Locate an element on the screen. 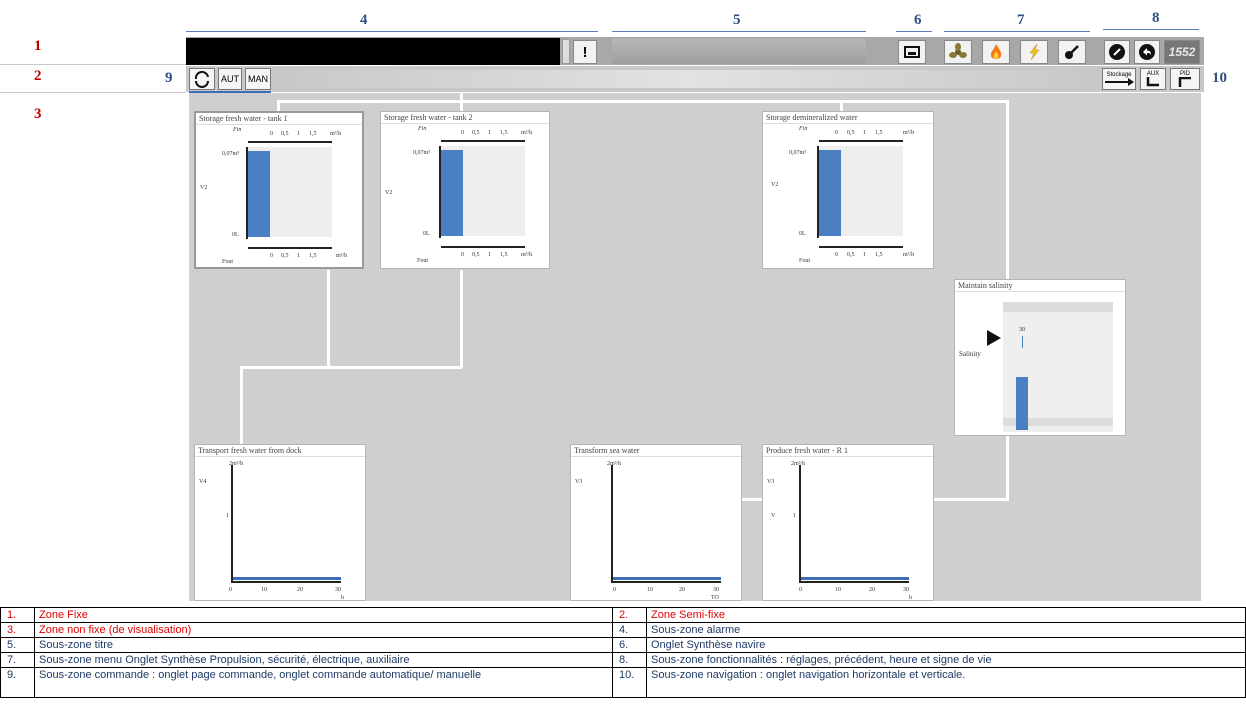 This screenshot has height=724, width=1246. settings-button is located at coordinates (1117, 52).